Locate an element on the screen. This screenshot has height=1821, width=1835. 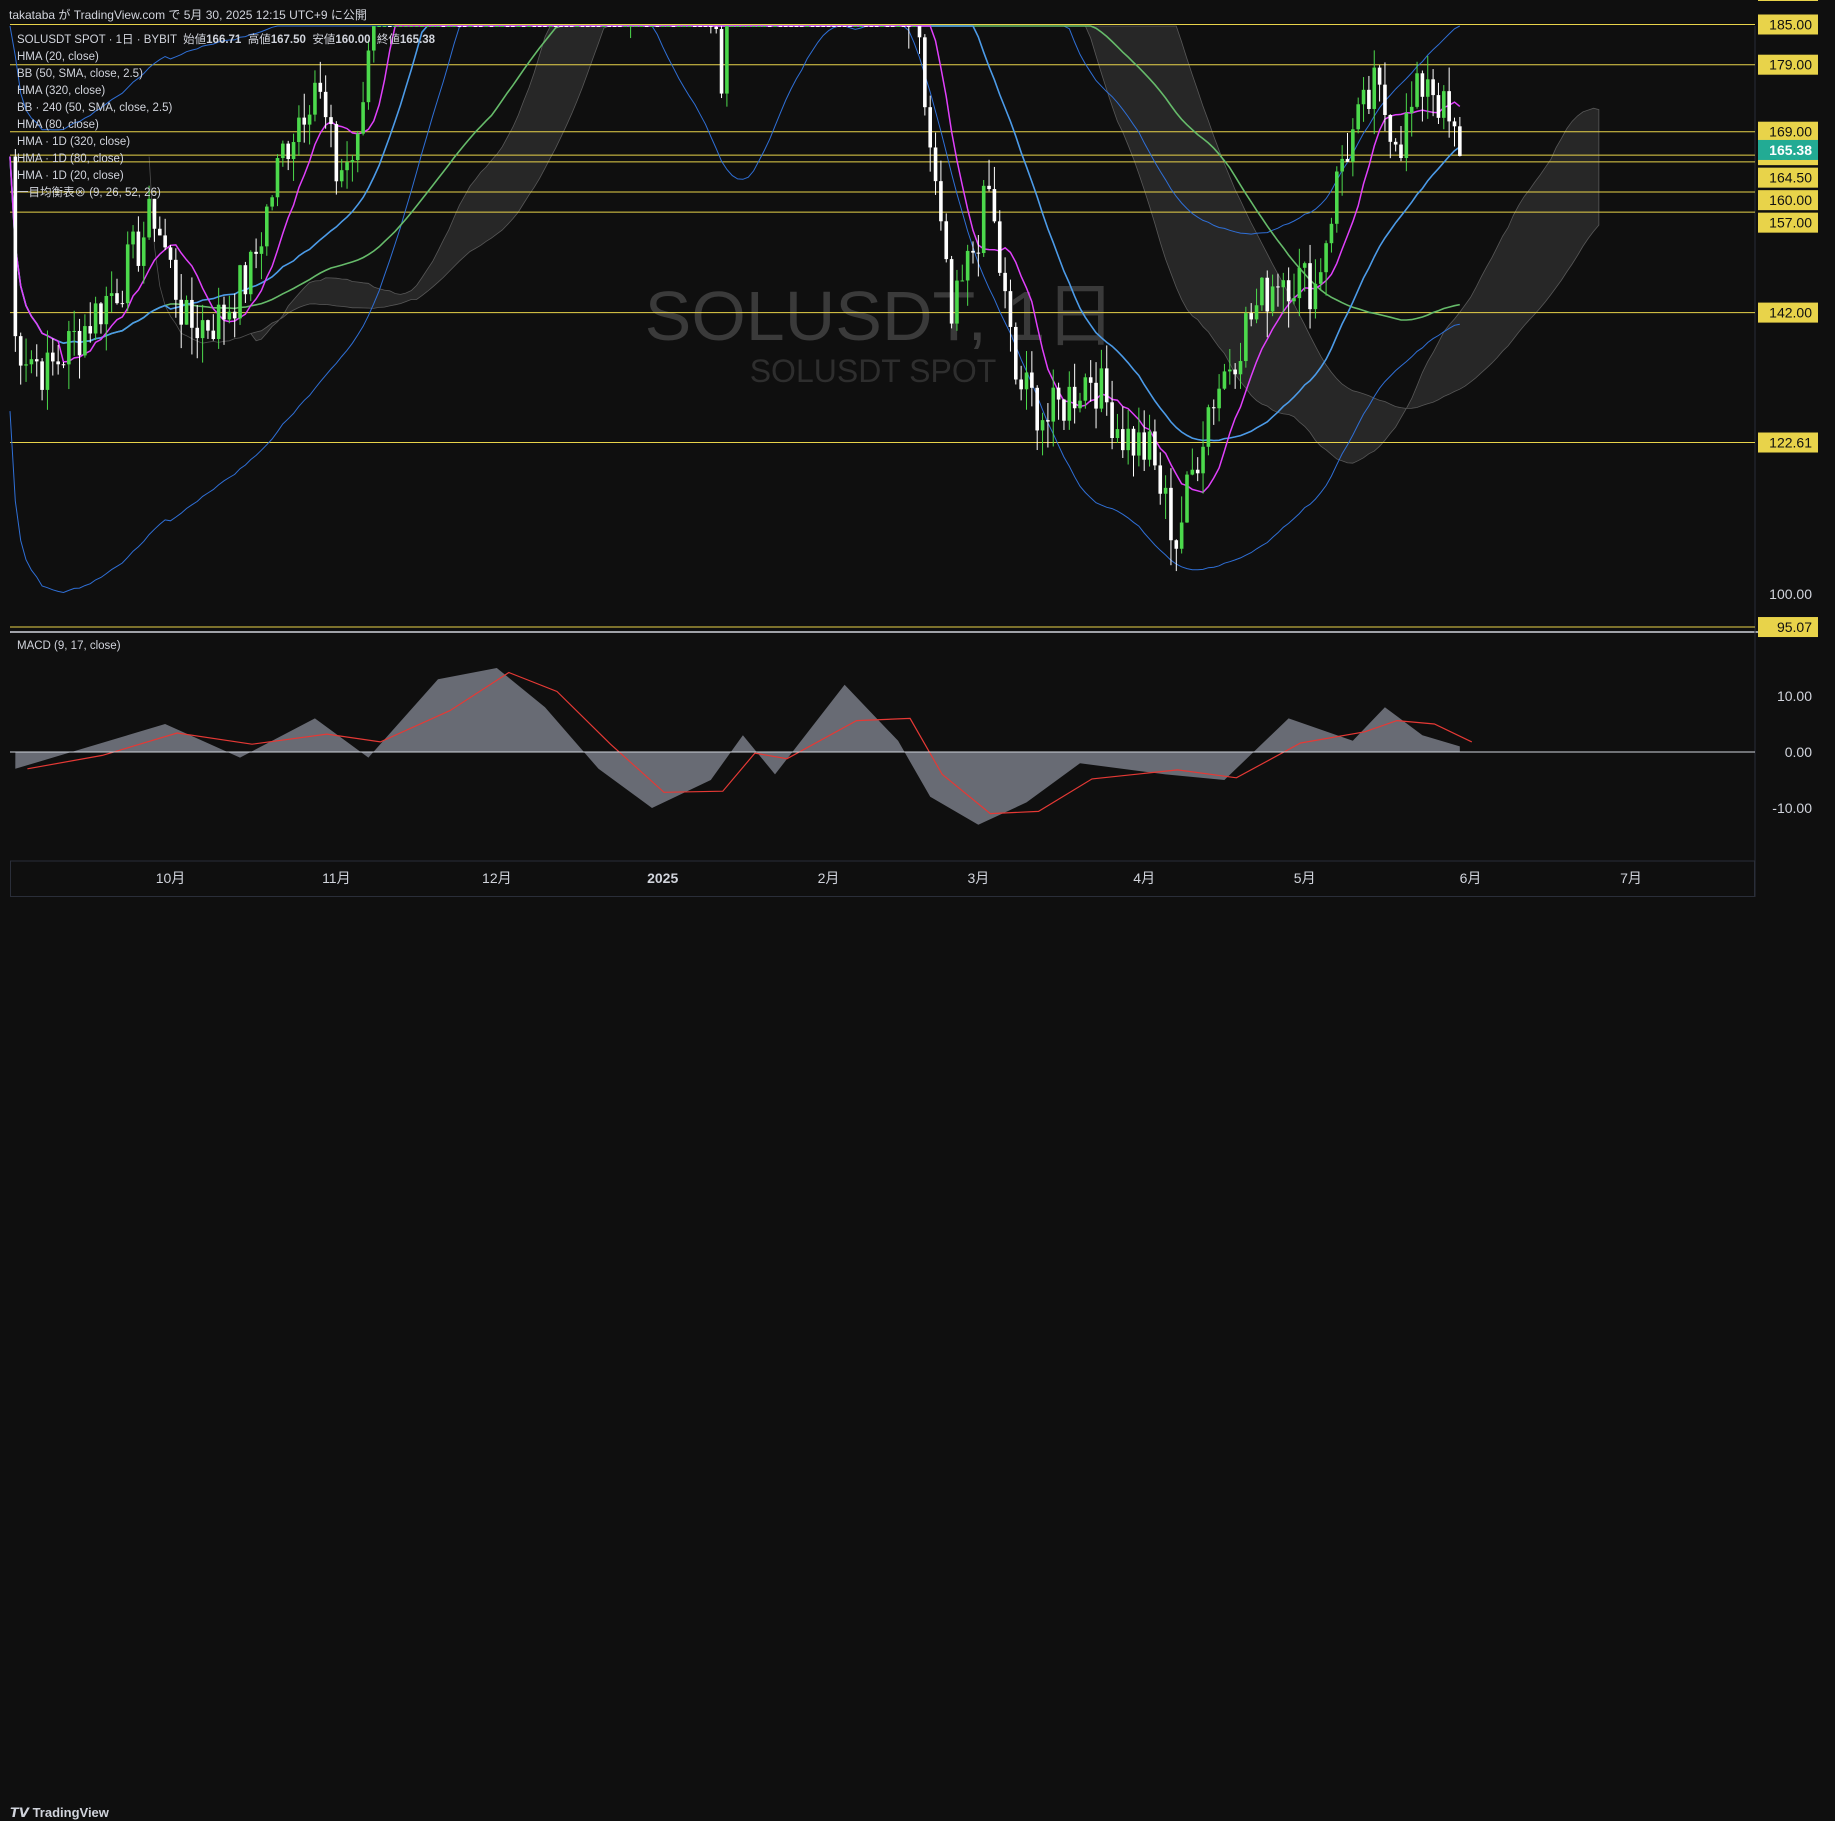
macd-tick: 10.00 is located at coordinates (1794, 696).